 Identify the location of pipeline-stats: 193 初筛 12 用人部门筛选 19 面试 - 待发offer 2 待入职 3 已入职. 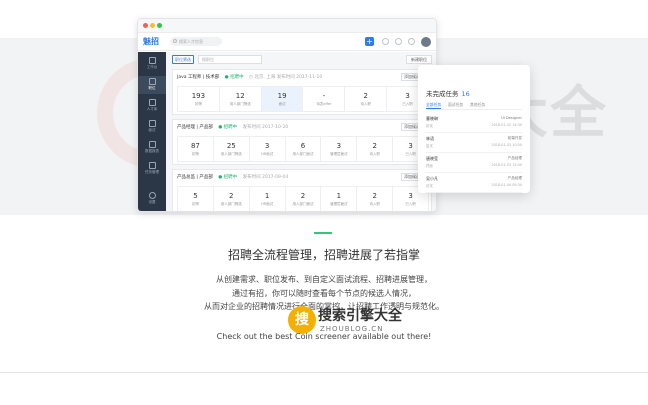
(303, 99).